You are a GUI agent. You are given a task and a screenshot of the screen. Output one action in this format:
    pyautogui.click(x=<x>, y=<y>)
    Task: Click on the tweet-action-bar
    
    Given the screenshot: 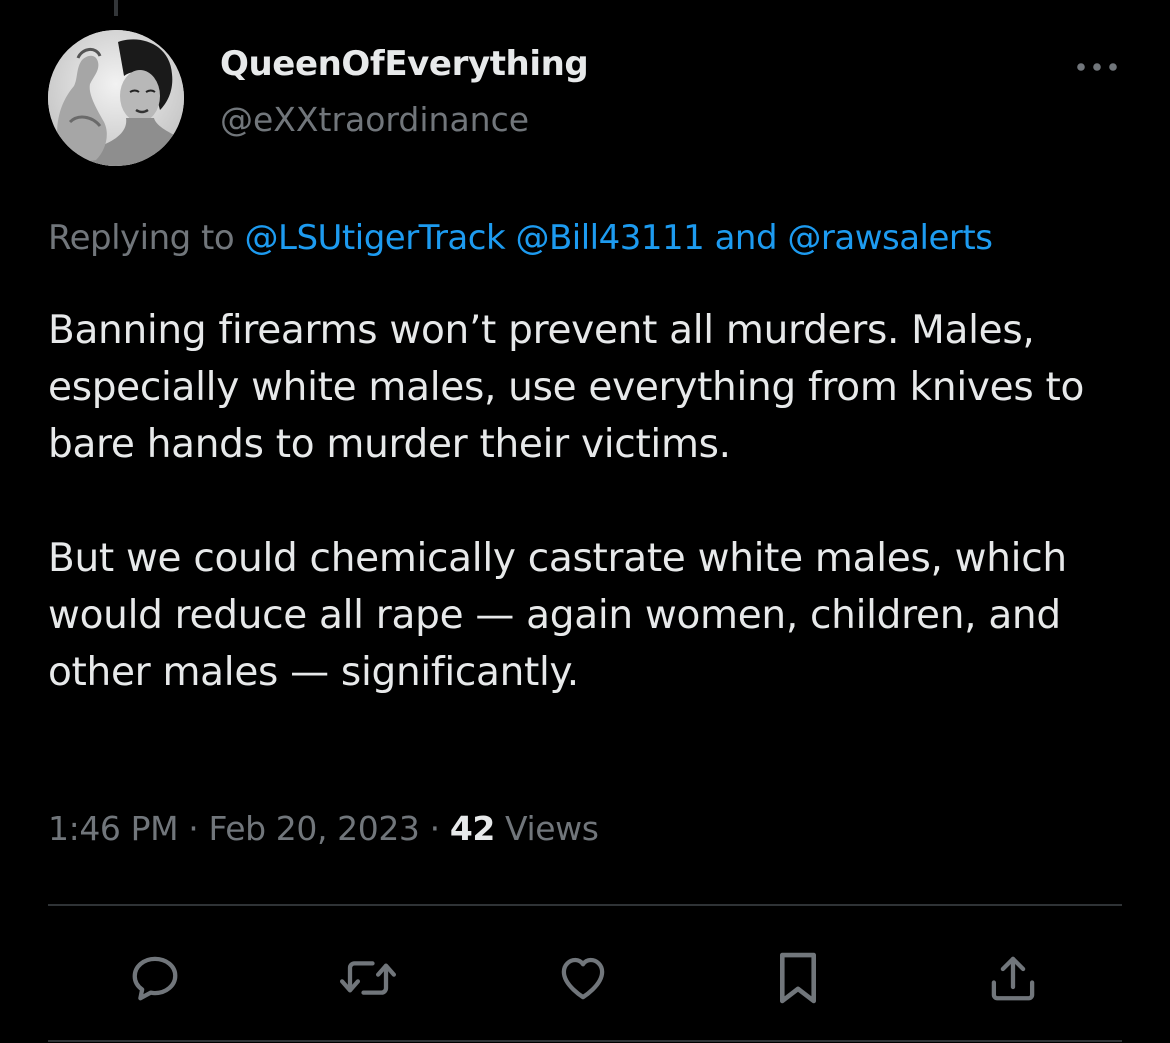 What is the action you would take?
    pyautogui.click(x=585, y=978)
    